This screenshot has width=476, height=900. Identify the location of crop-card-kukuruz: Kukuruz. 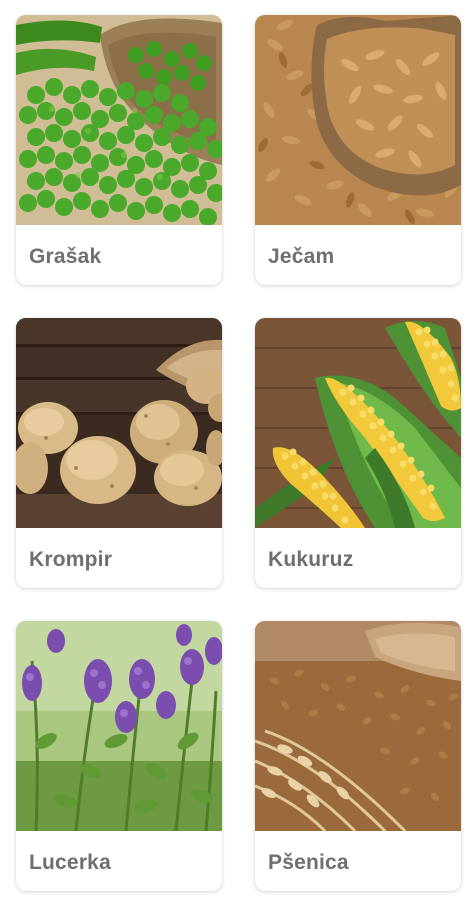
(358, 453).